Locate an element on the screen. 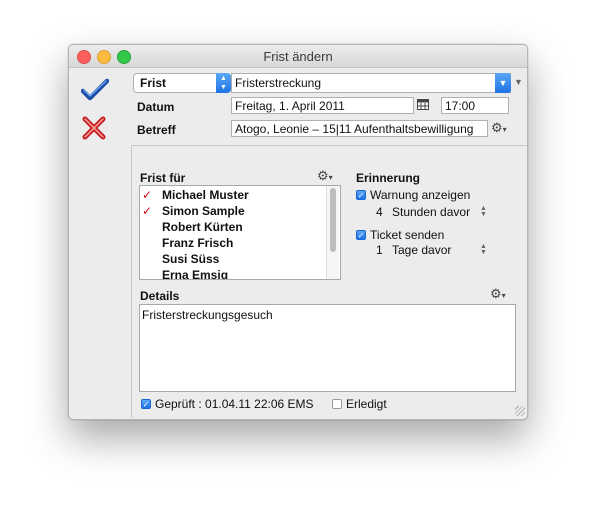 This screenshot has height=510, width=594. list-item: Robert Kürten is located at coordinates (232, 227).